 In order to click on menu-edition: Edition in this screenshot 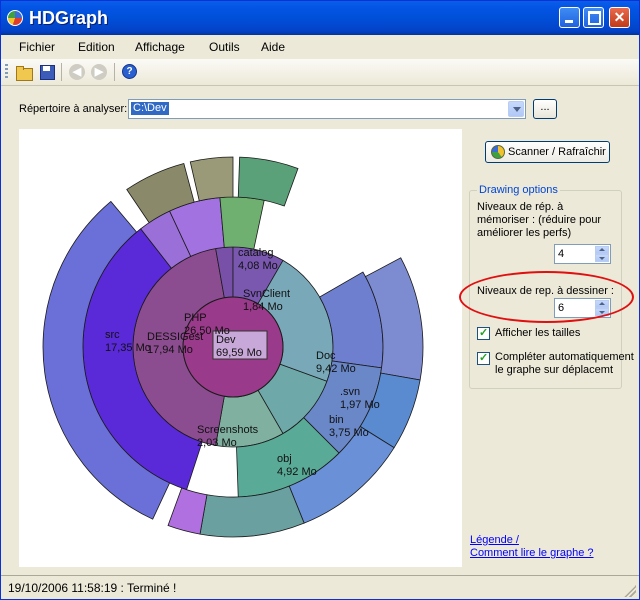, I will do `click(96, 47)`.